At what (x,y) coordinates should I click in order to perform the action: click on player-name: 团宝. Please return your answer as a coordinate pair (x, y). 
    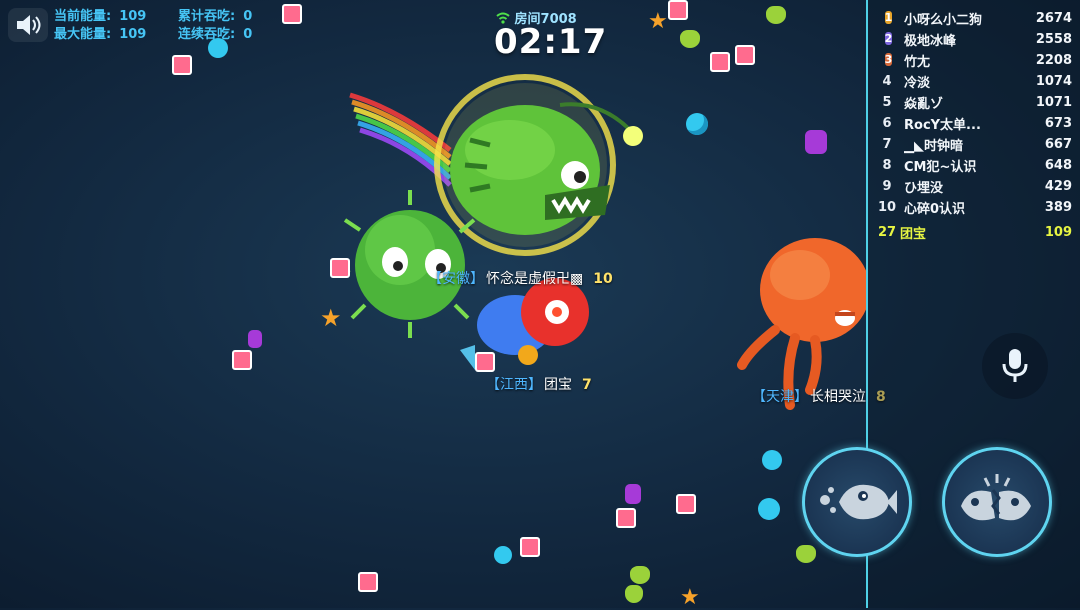
    Looking at the image, I should click on (558, 385).